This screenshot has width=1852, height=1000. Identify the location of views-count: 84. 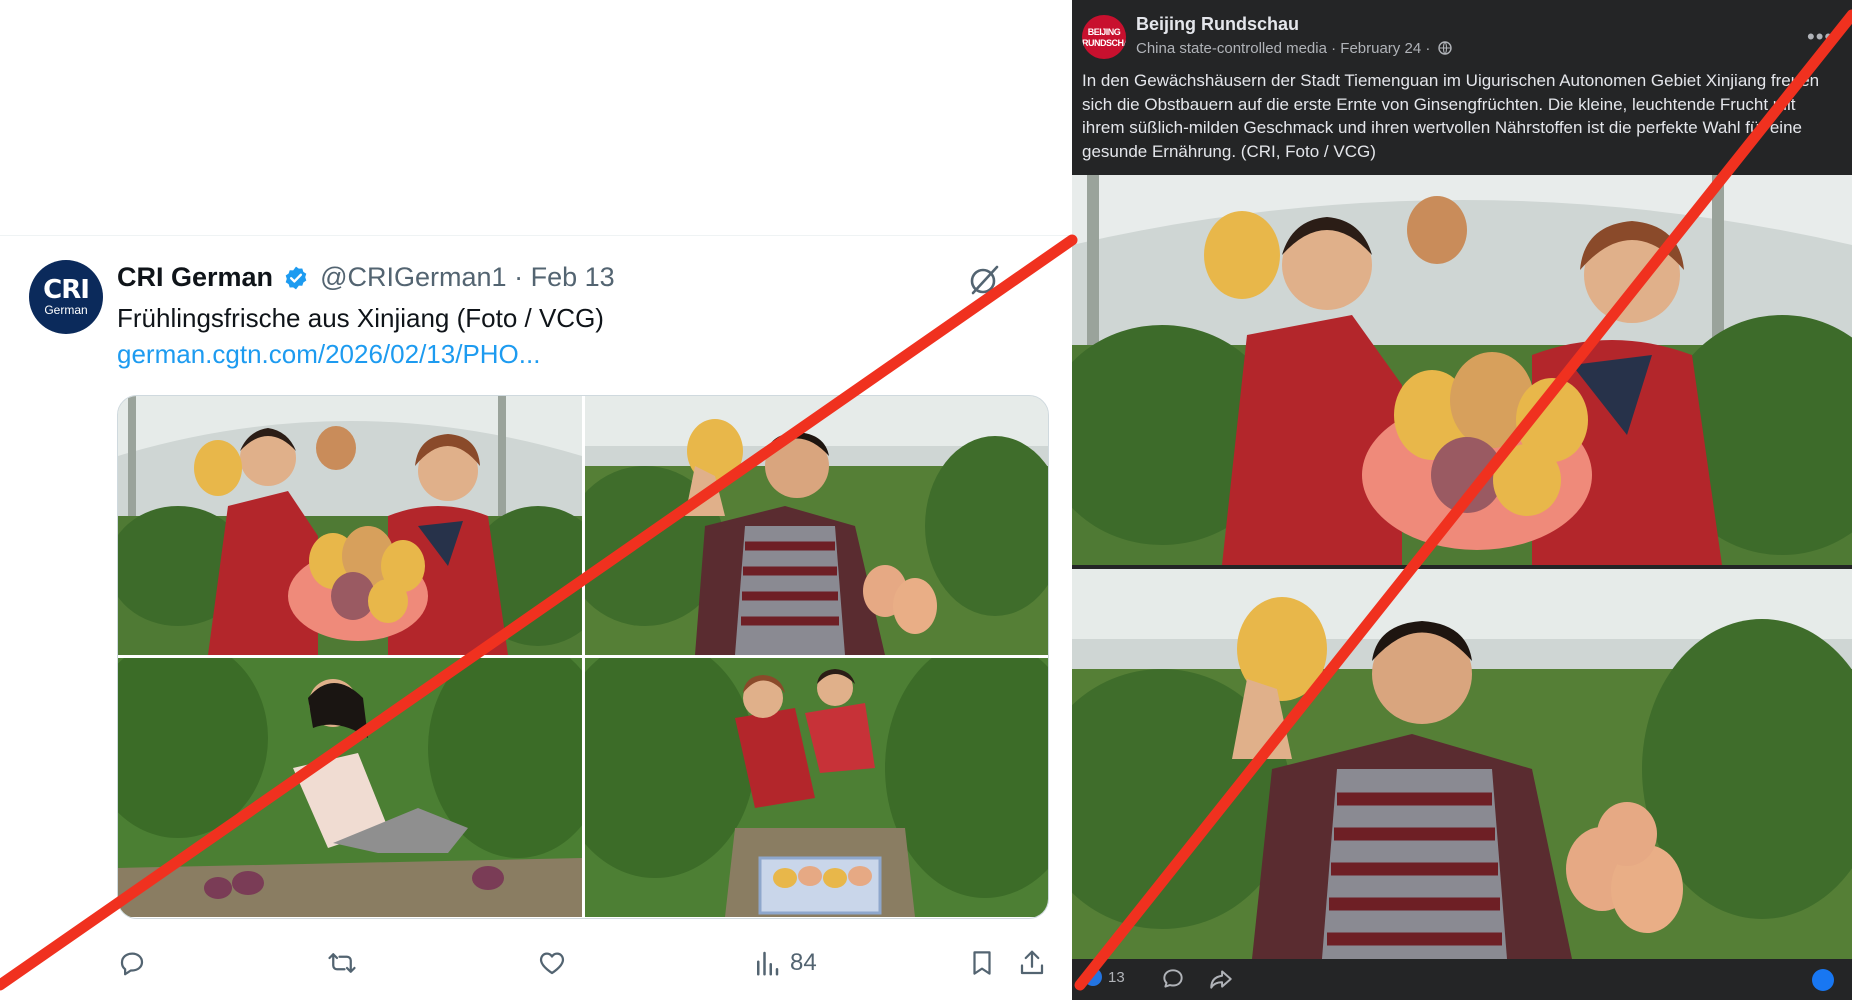
(803, 962).